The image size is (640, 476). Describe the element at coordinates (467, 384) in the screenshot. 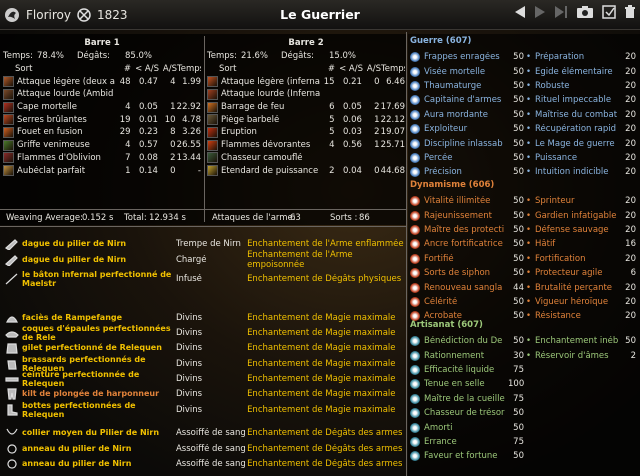

I see `cp-star: Tenue en selle 100` at that location.